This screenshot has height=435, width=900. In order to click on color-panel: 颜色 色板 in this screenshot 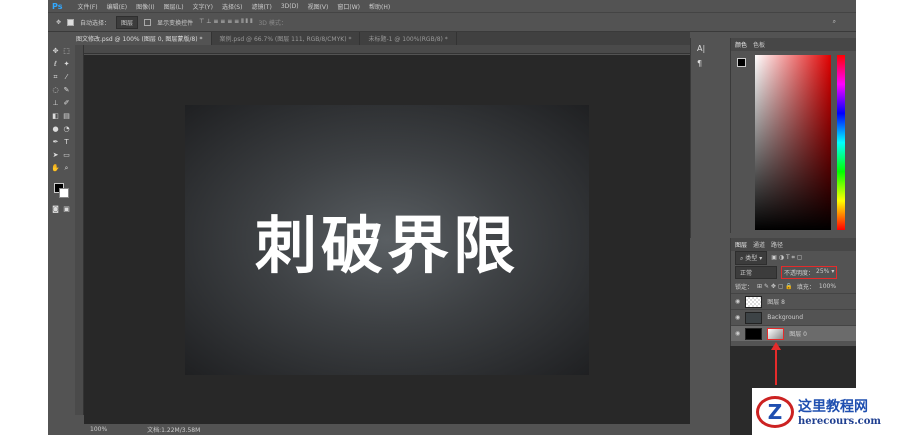, I will do `click(793, 135)`.